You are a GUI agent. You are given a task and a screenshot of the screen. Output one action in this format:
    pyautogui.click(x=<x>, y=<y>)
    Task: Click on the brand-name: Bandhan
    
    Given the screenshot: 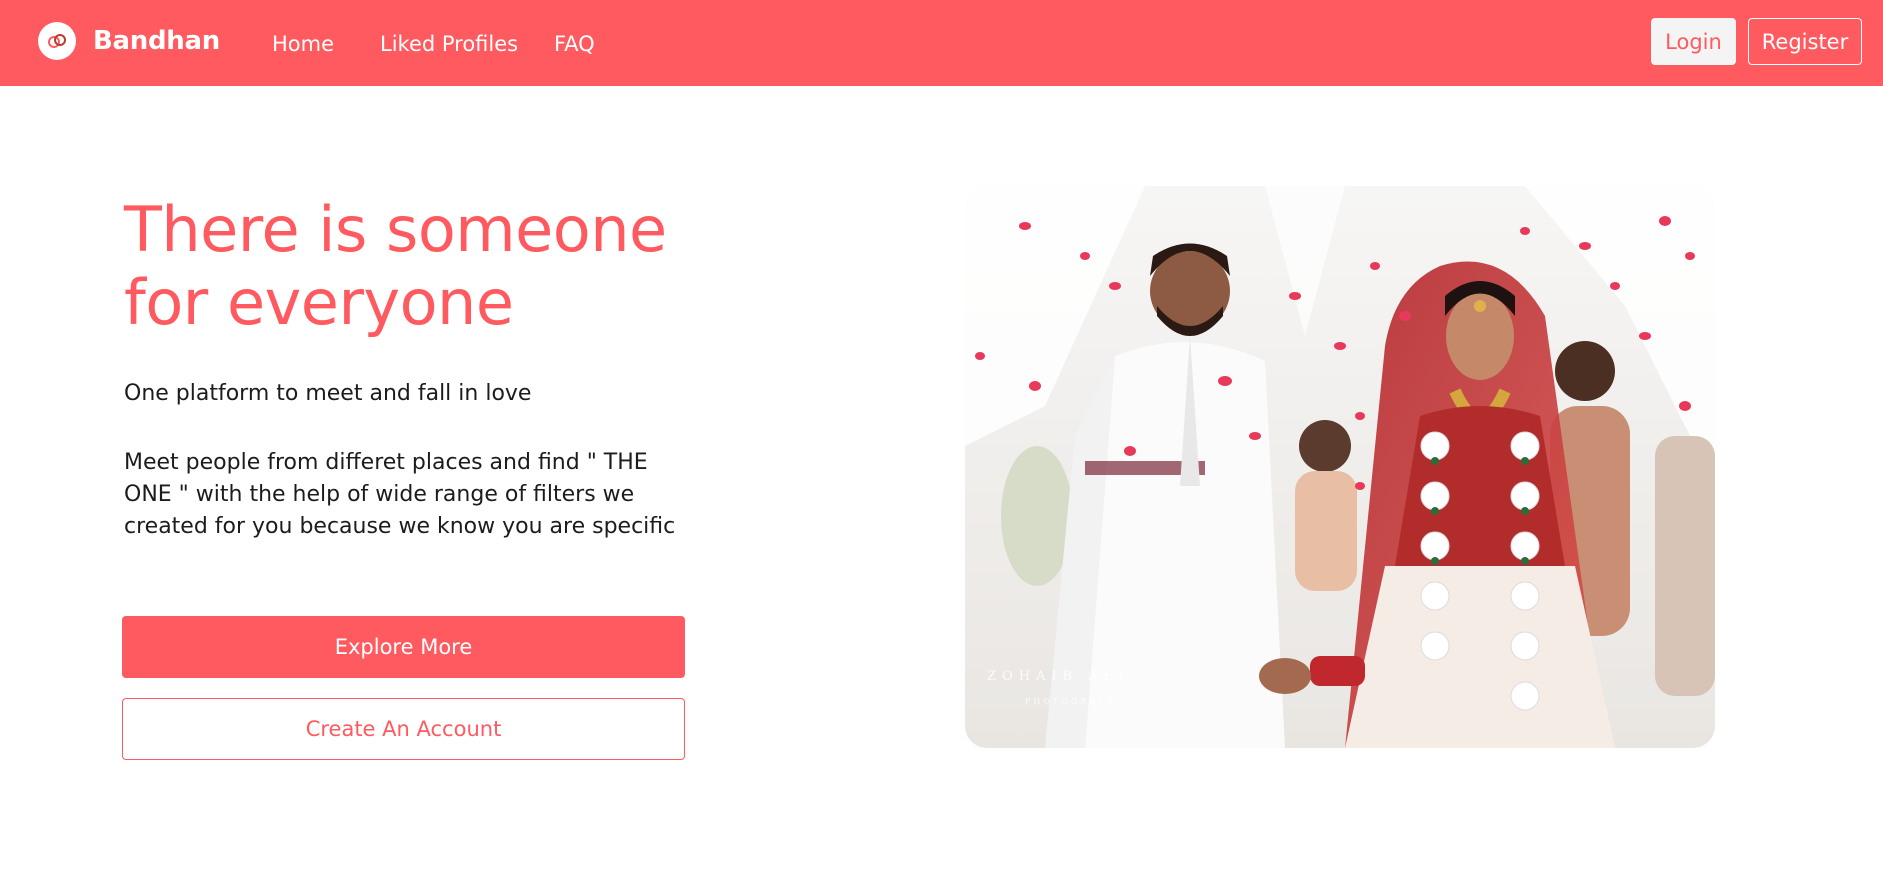 What is the action you would take?
    pyautogui.click(x=156, y=41)
    